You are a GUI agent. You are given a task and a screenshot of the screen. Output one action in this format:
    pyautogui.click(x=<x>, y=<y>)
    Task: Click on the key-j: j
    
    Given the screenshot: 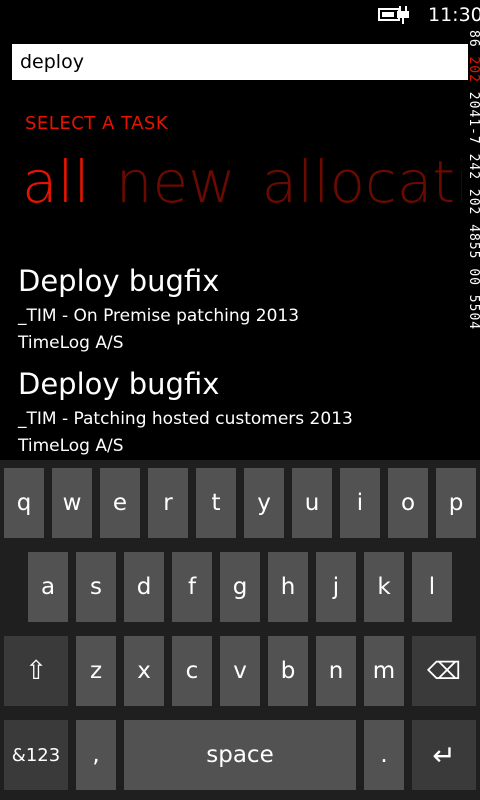 What is the action you would take?
    pyautogui.click(x=336, y=587)
    